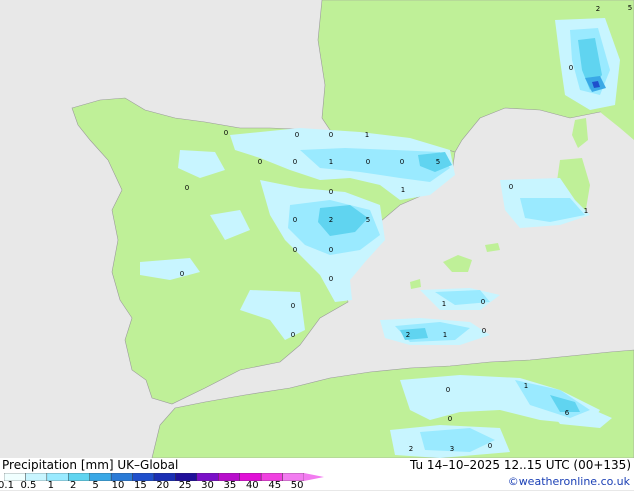  I want to click on scale-tick-label: 50, so click(297, 485).